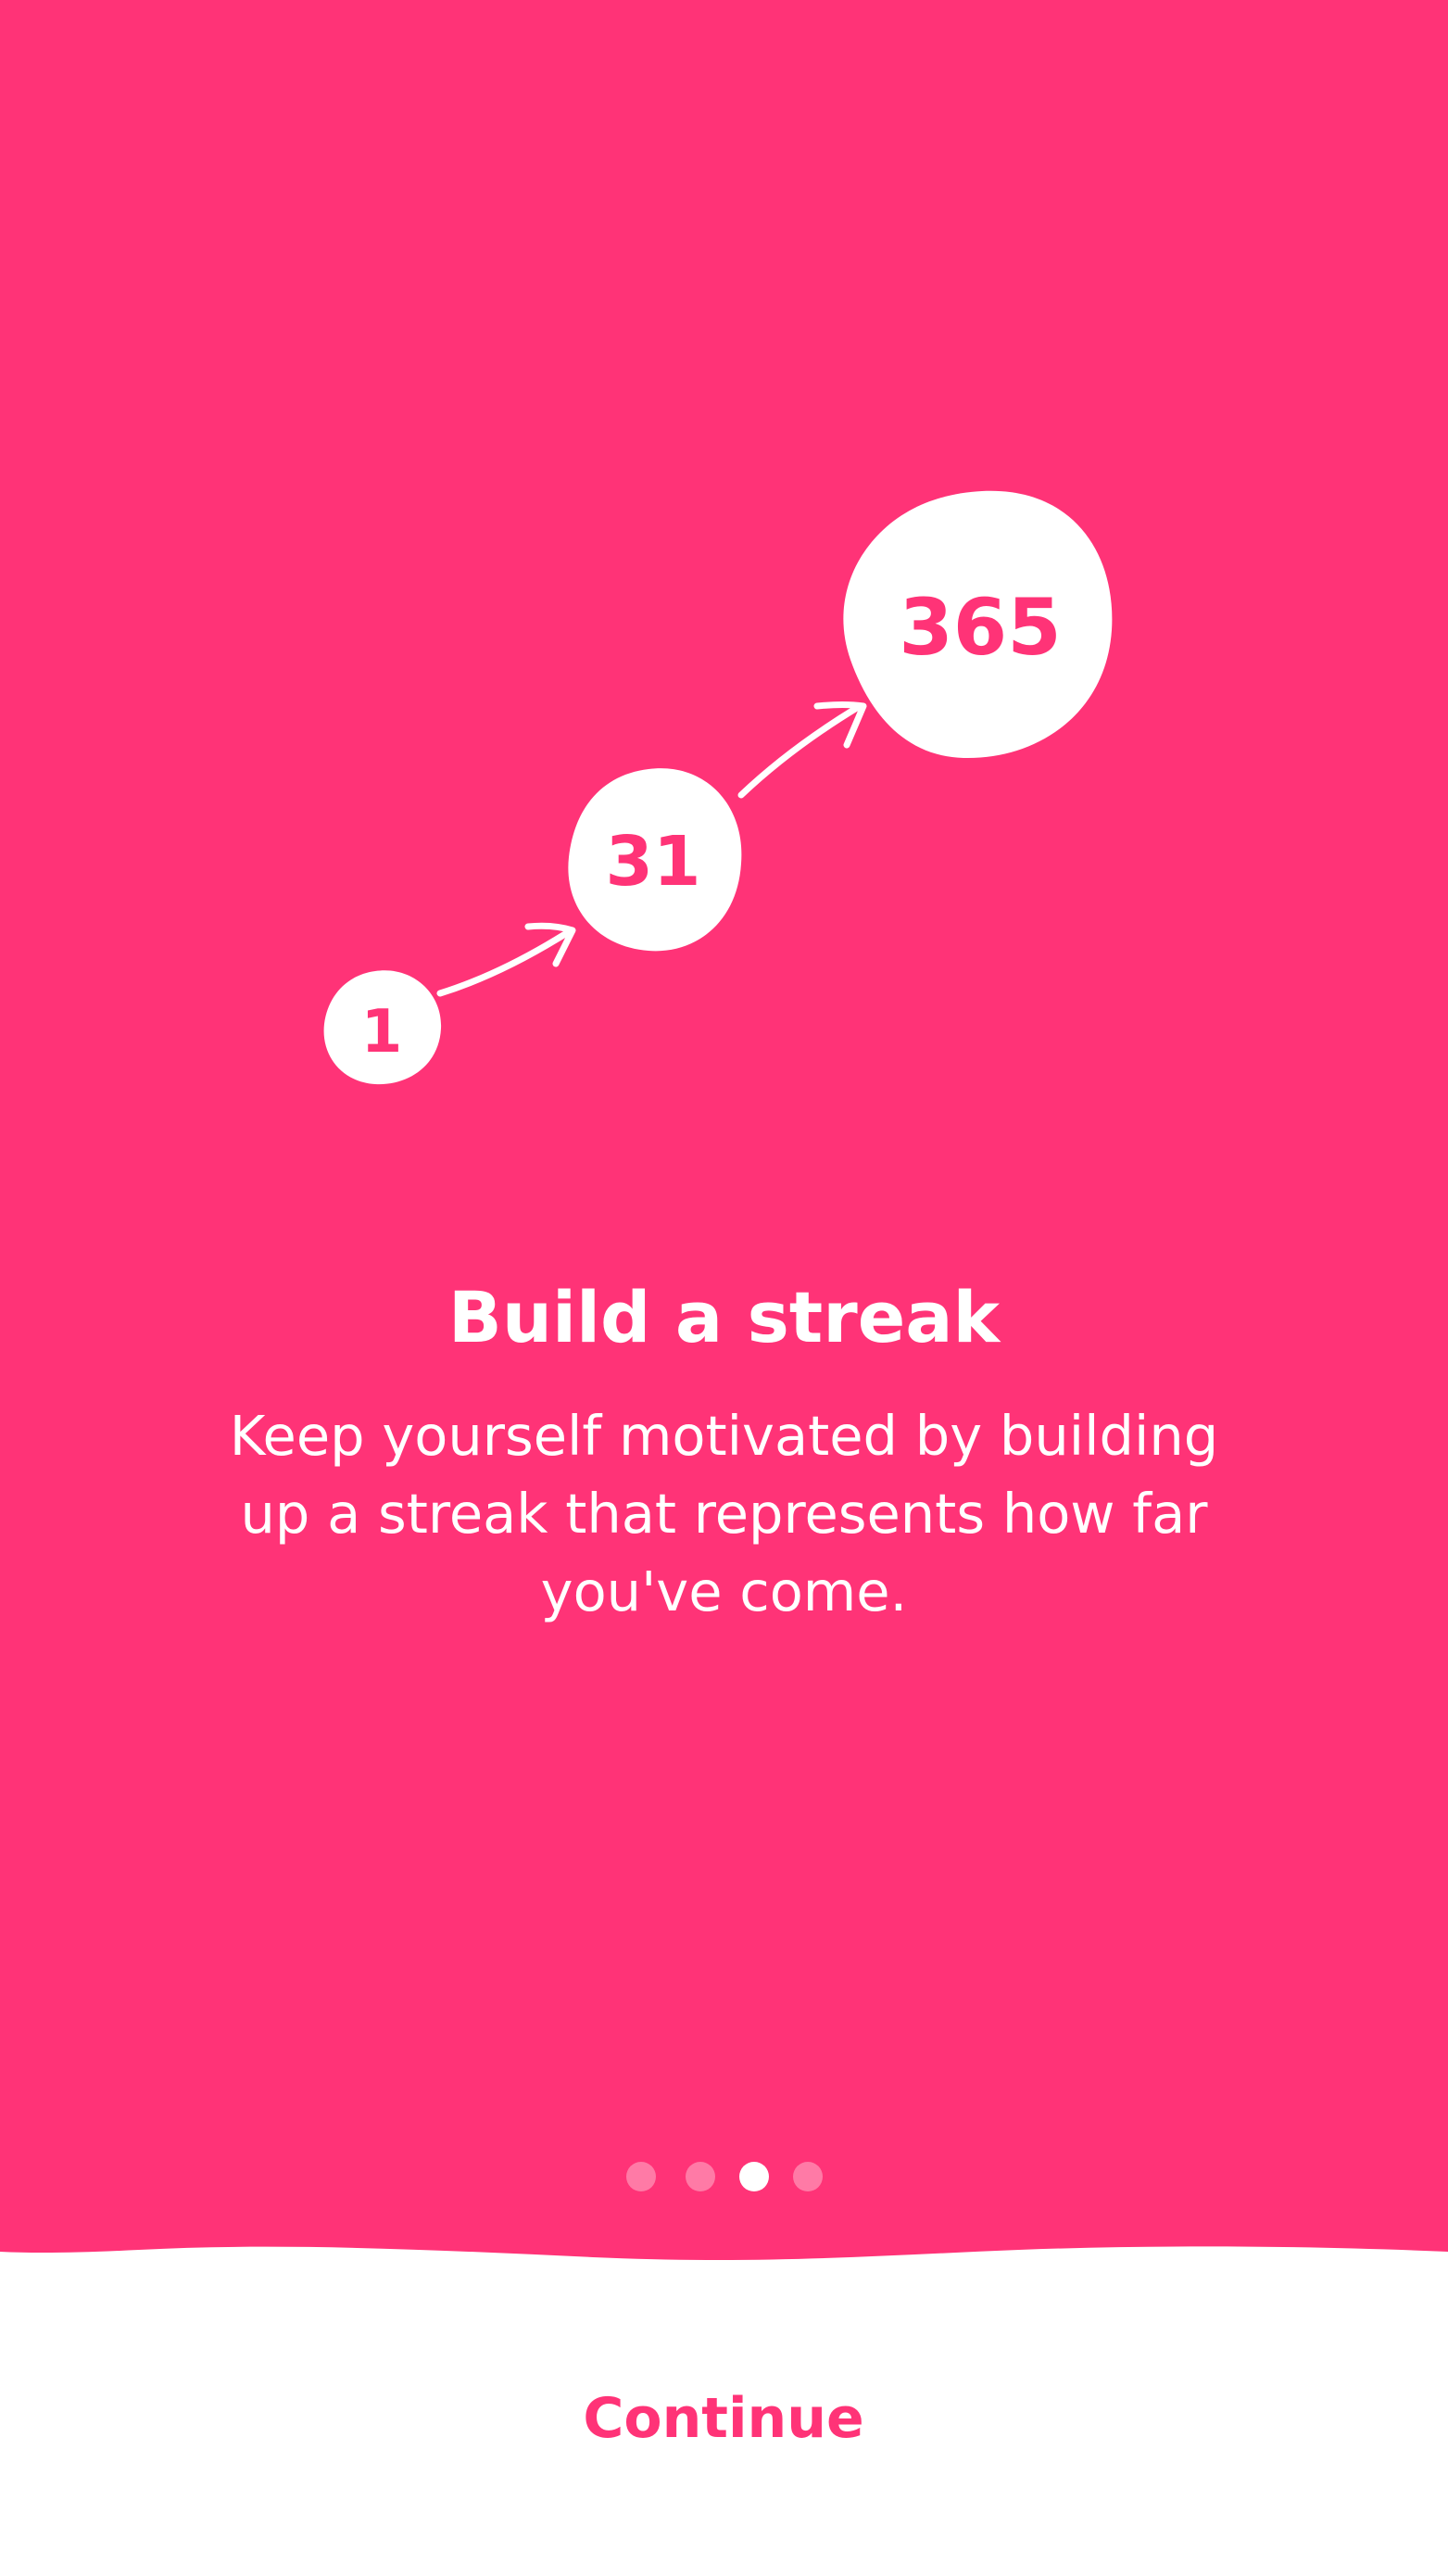  I want to click on streak-bubble-365: 365, so click(978, 624).